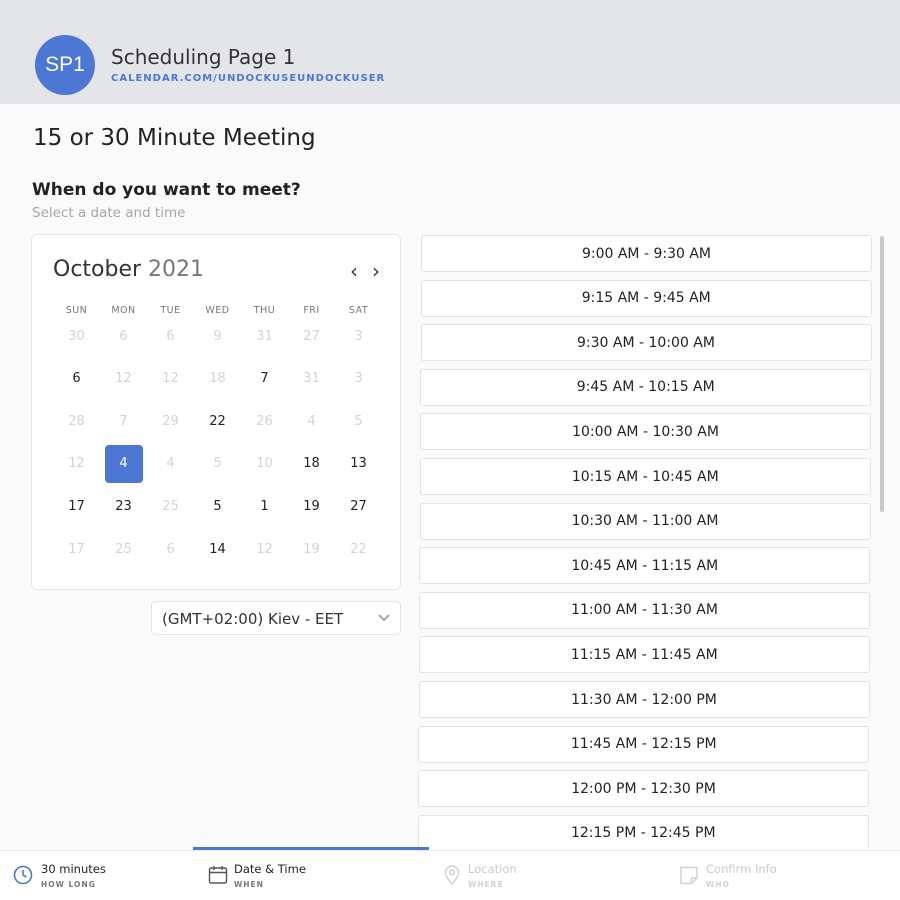  I want to click on calendar-day: 28, so click(76, 421).